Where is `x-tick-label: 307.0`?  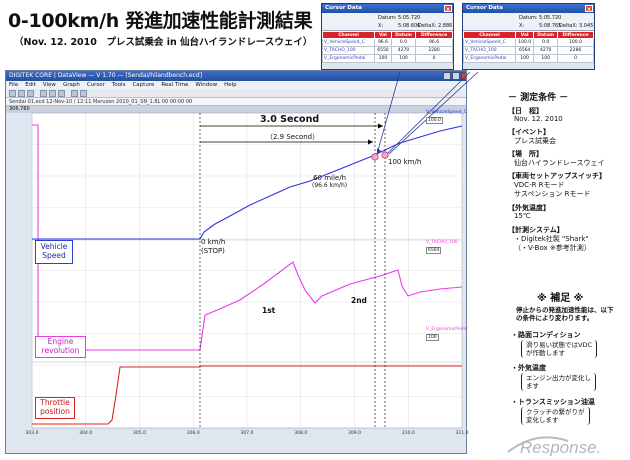
x-tick-label: 307.0 is located at coordinates (247, 433).